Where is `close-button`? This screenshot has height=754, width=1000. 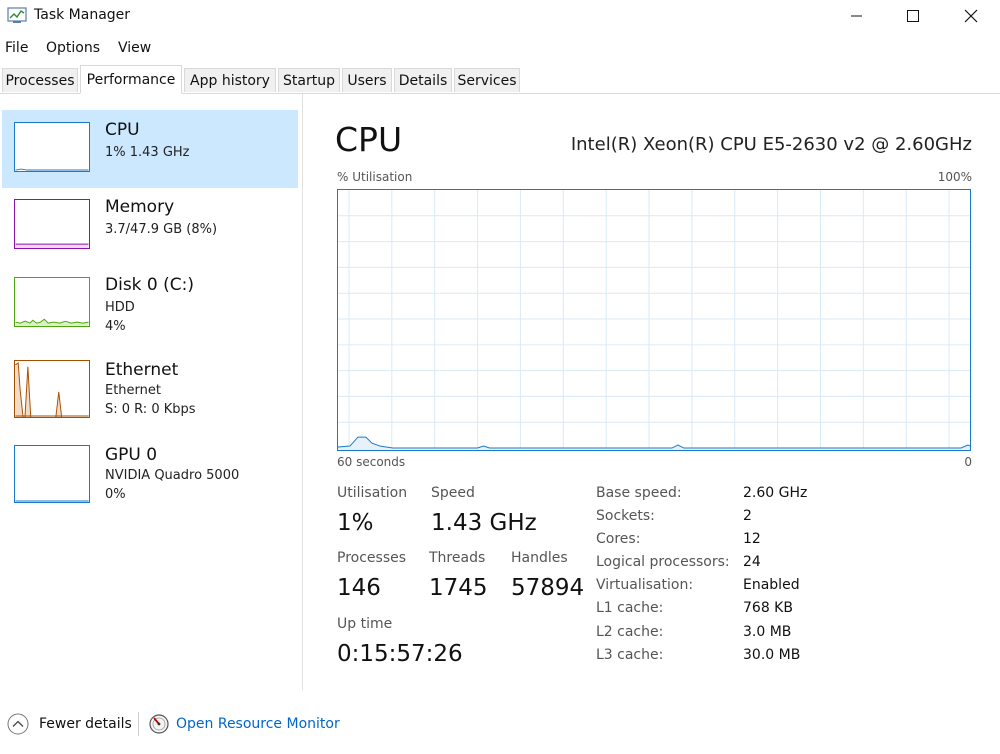 close-button is located at coordinates (971, 16).